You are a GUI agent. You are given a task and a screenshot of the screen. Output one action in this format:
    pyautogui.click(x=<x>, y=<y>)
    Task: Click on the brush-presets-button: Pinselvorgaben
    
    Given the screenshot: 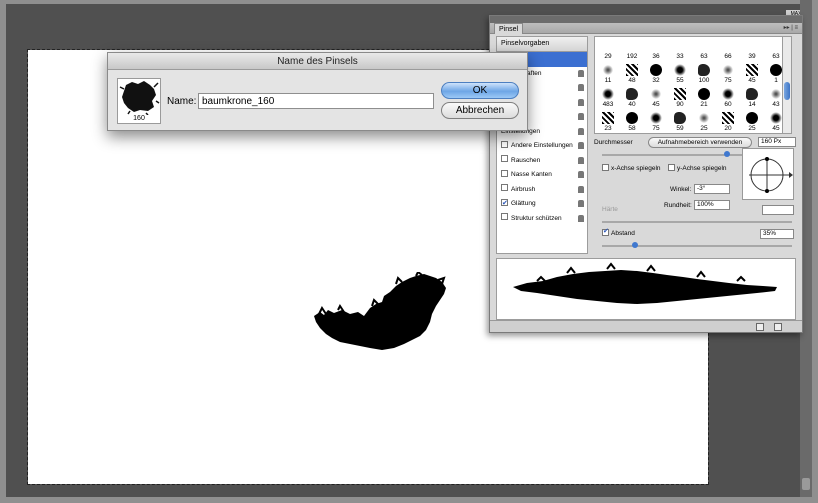 What is the action you would take?
    pyautogui.click(x=542, y=44)
    